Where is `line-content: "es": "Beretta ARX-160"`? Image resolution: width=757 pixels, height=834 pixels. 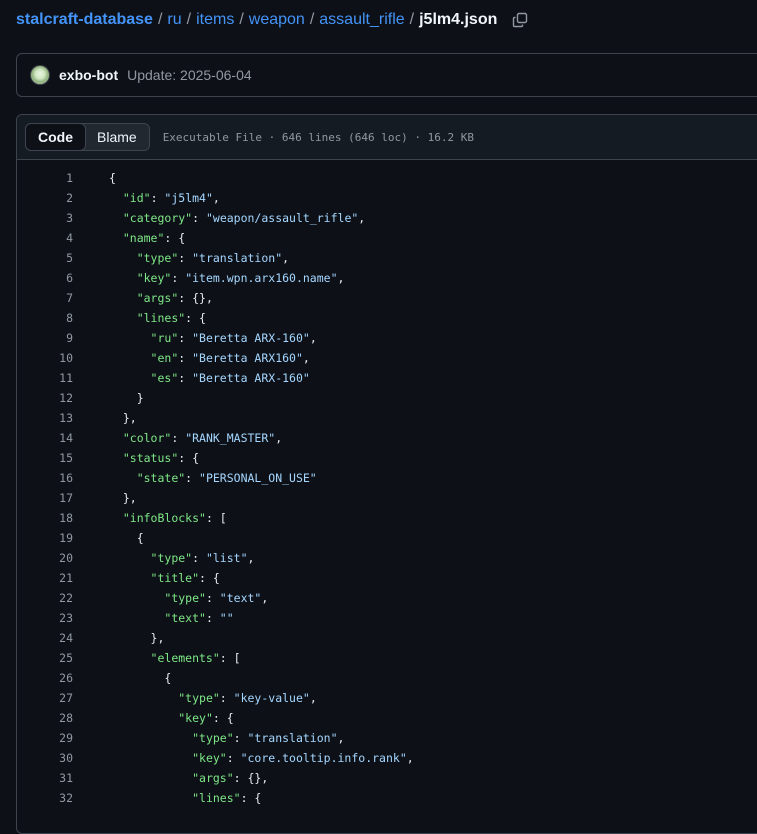 line-content: "es": "Beretta ARX-160" is located at coordinates (230, 378).